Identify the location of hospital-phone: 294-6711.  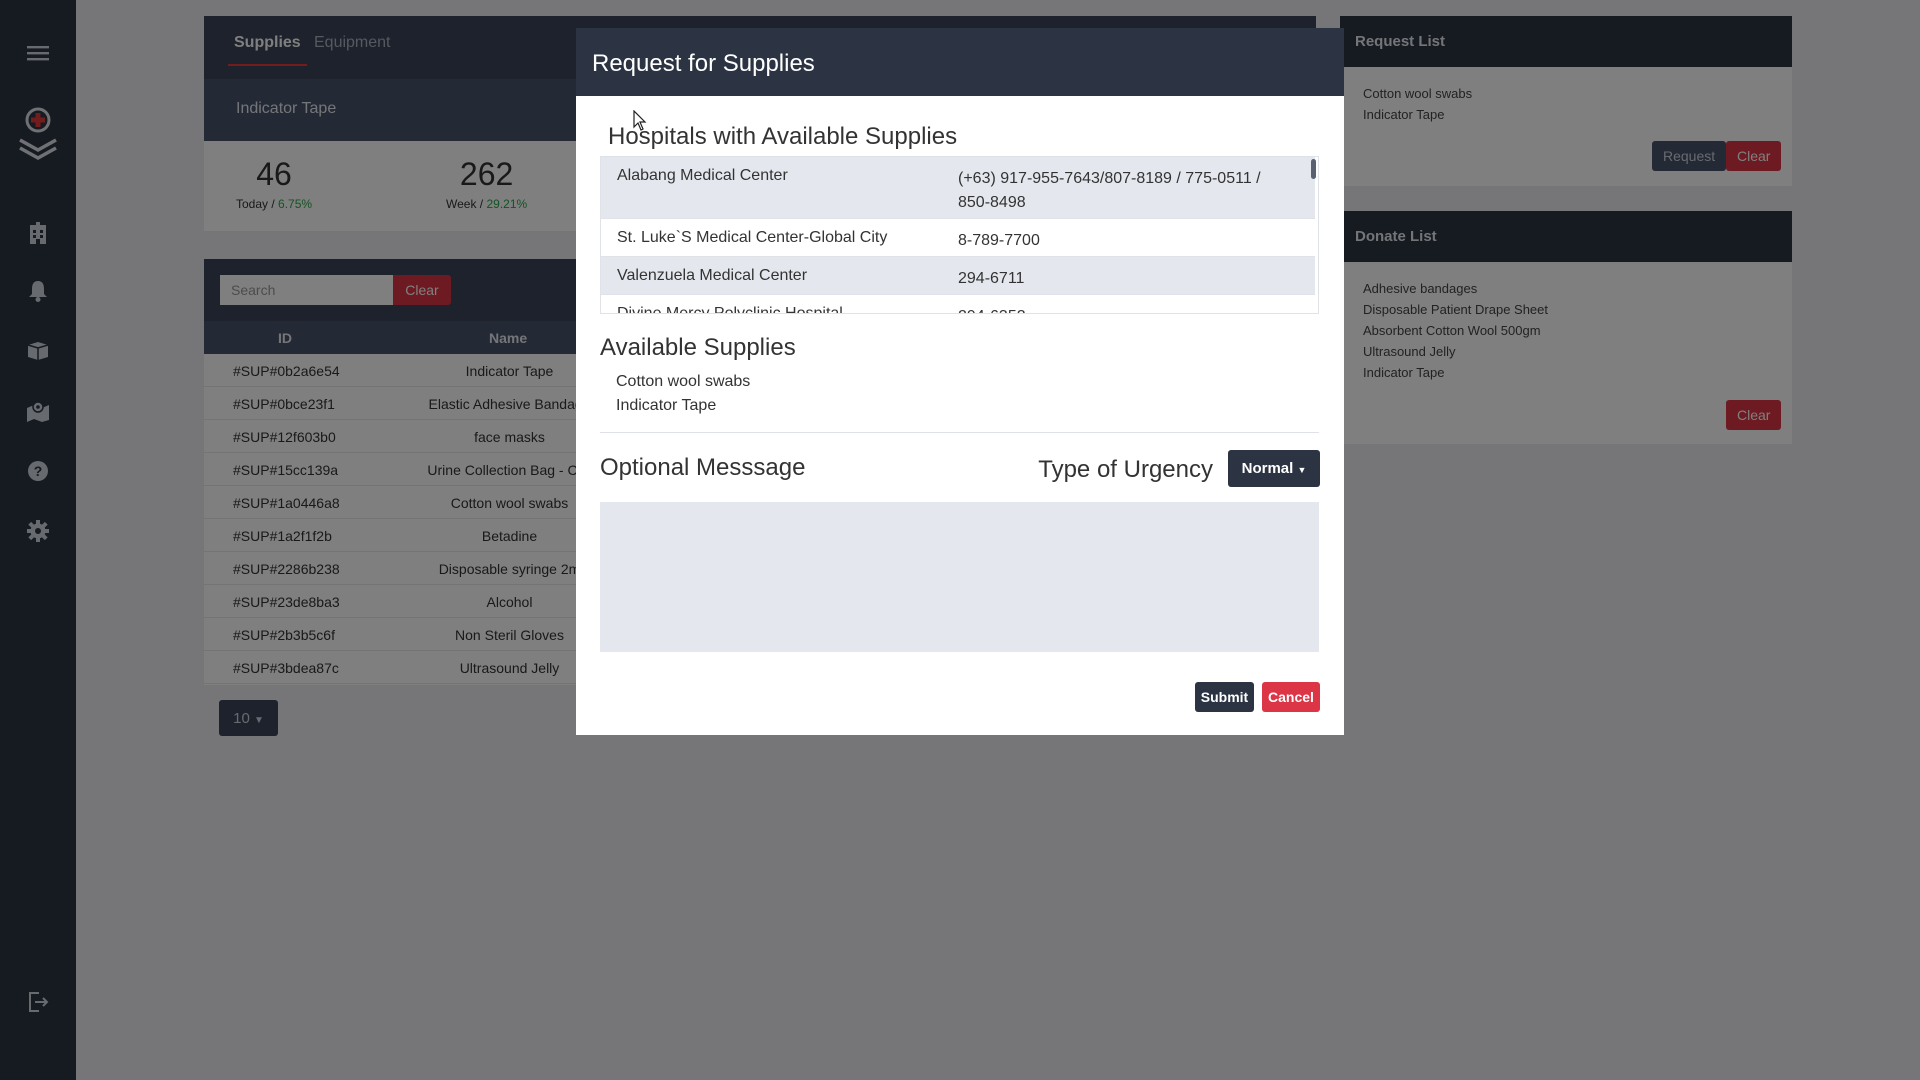
(991, 278).